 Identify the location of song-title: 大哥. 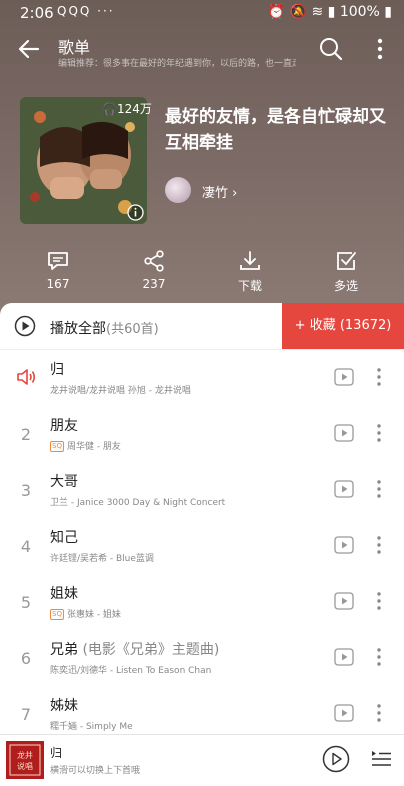
(64, 481).